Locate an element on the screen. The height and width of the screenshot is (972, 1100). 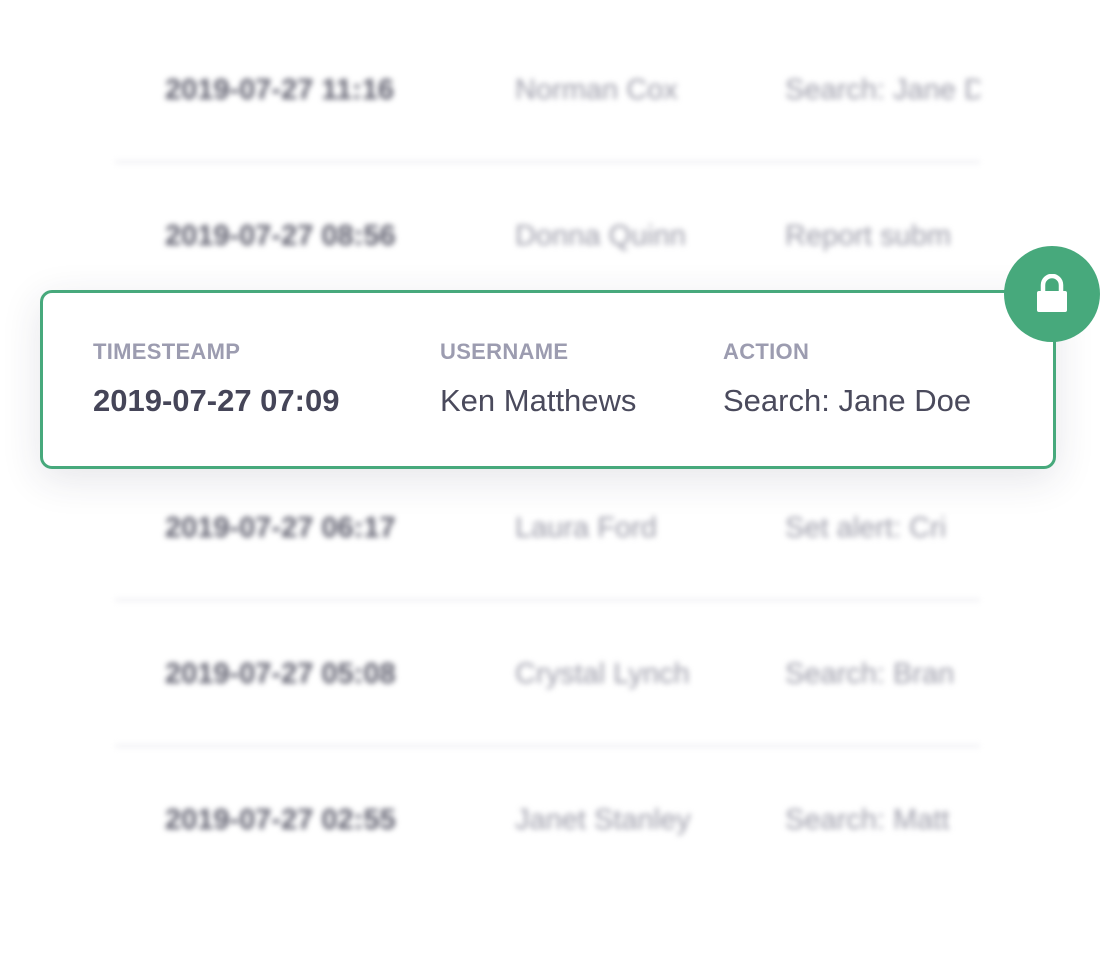
username-cell: Norman Cox is located at coordinates (596, 90).